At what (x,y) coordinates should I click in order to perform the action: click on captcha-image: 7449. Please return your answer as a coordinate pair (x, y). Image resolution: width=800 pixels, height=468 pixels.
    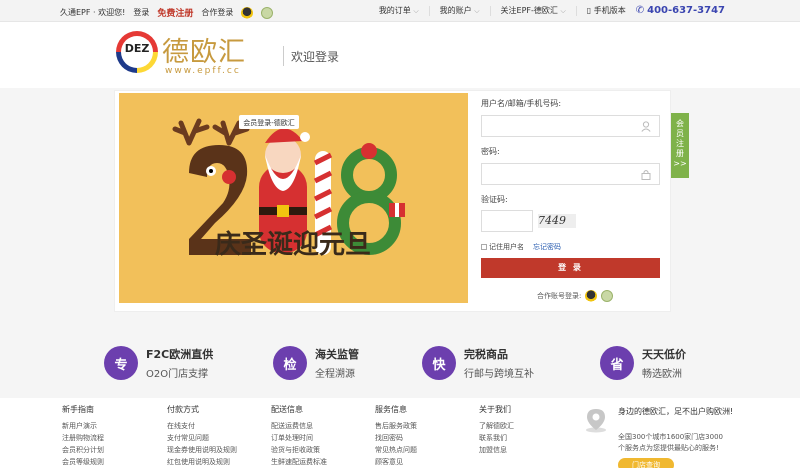
    Looking at the image, I should click on (557, 221).